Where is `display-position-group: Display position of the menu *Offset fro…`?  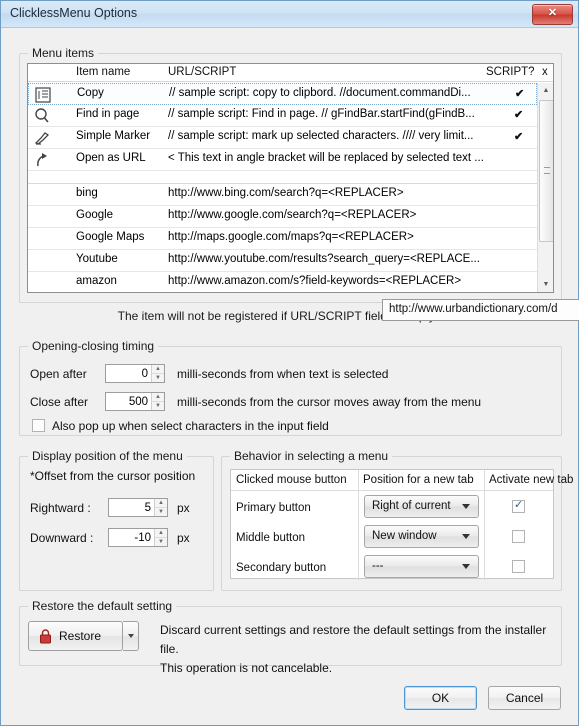 display-position-group: Display position of the menu *Offset fro… is located at coordinates (116, 520).